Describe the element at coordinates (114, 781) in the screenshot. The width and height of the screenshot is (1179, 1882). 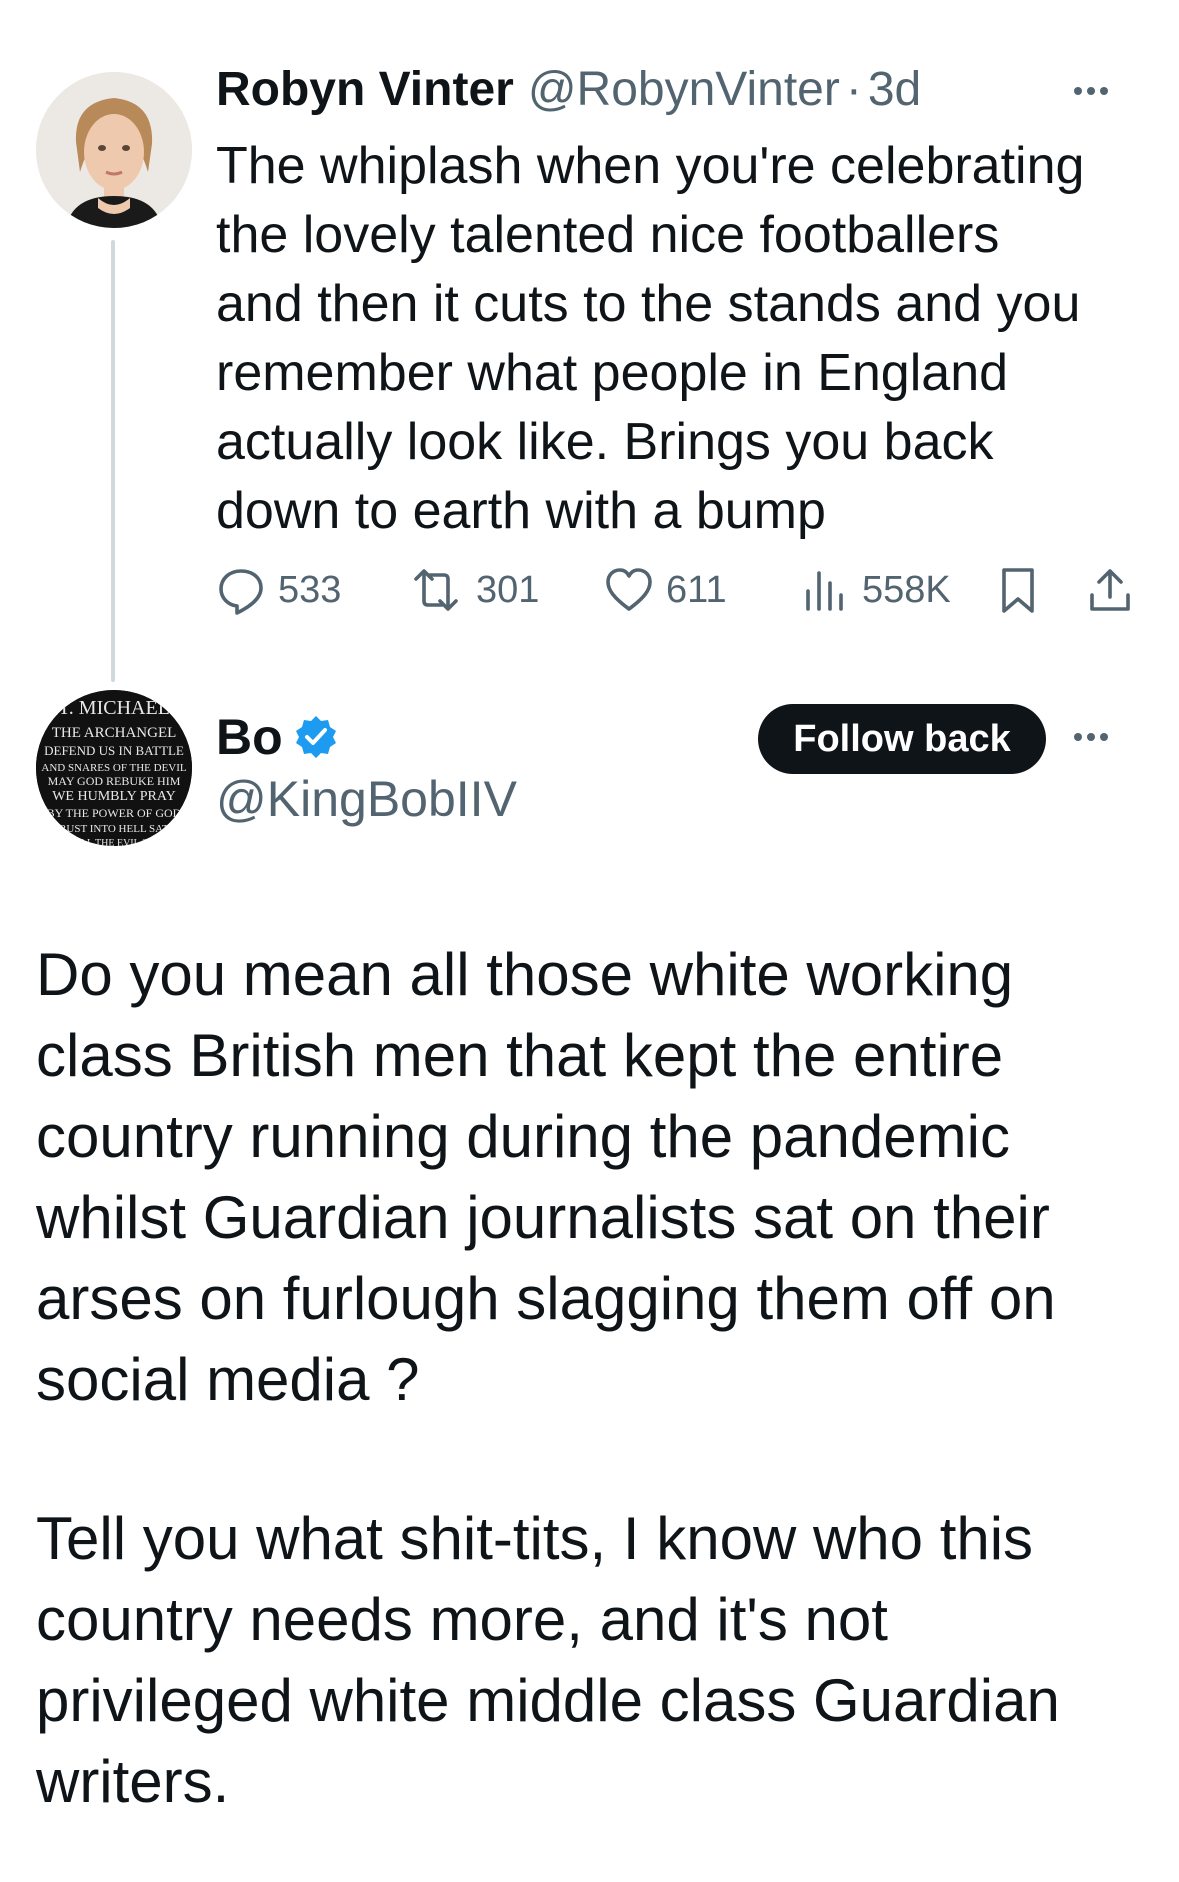
I see `avatar-prayer-line: MAY GOD REBUKE HIM` at that location.